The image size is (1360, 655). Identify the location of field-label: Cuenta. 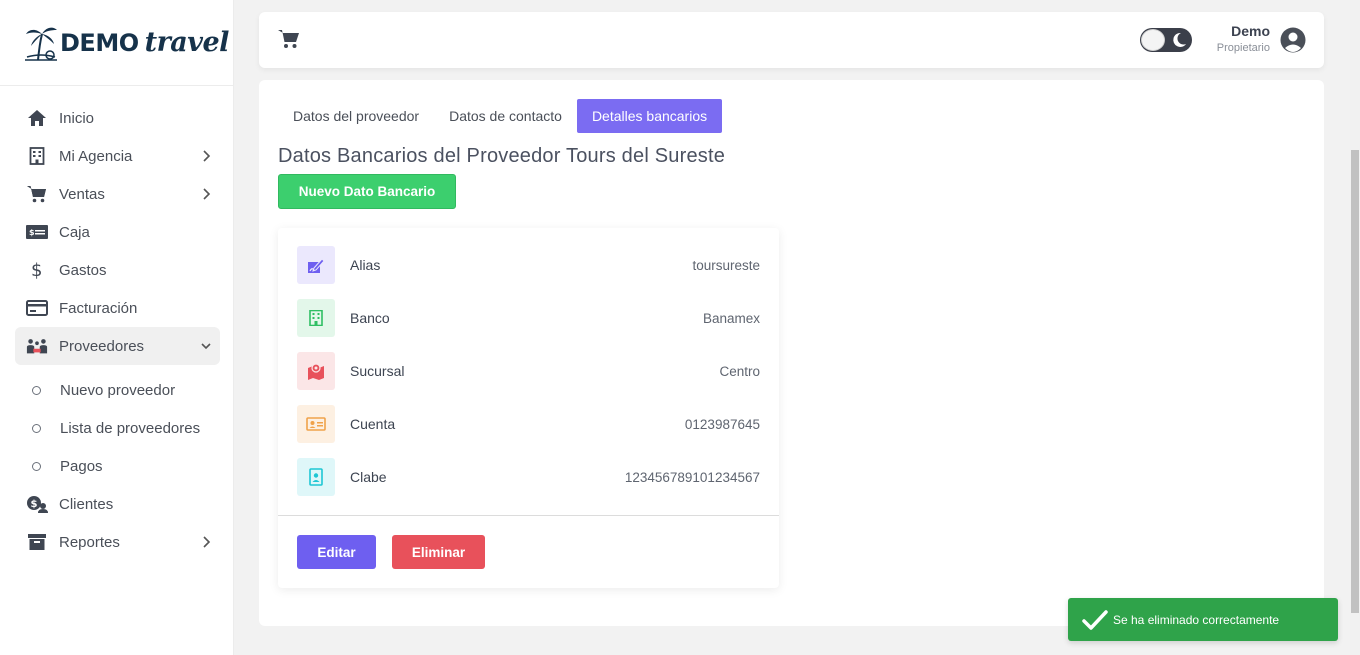
(373, 424).